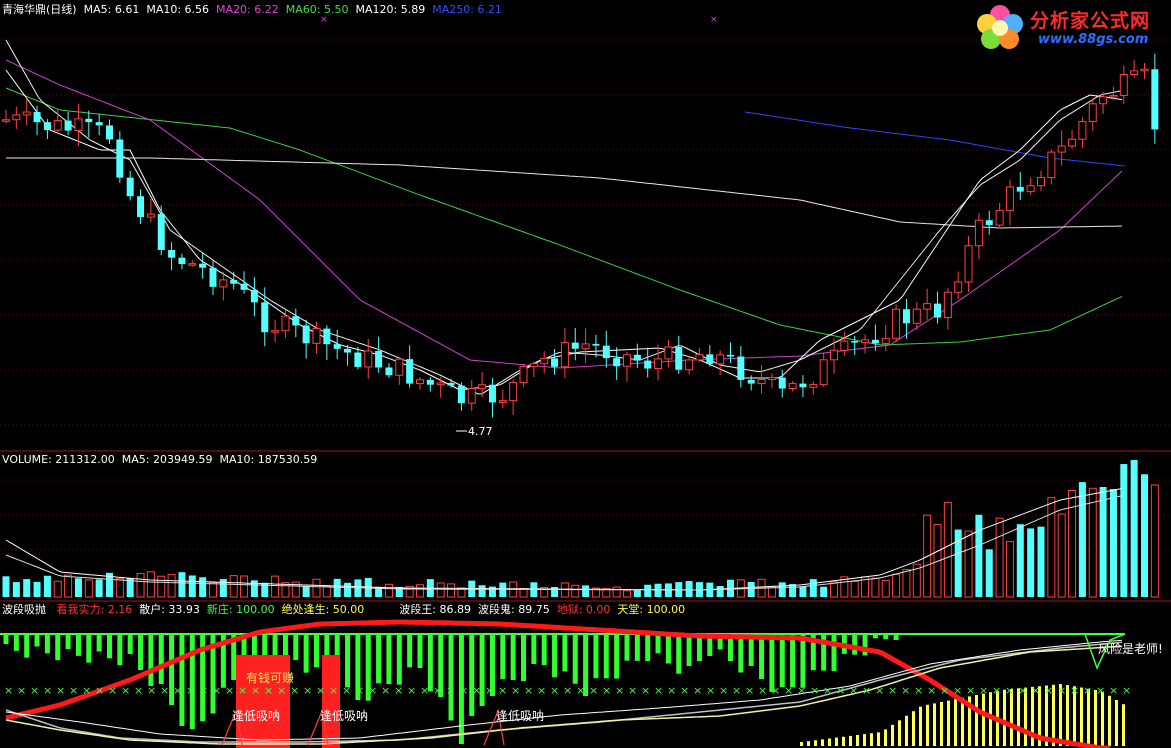 This screenshot has width=1171, height=748. Describe the element at coordinates (256, 716) in the screenshot. I see `buy-label: 逢低吸呐` at that location.